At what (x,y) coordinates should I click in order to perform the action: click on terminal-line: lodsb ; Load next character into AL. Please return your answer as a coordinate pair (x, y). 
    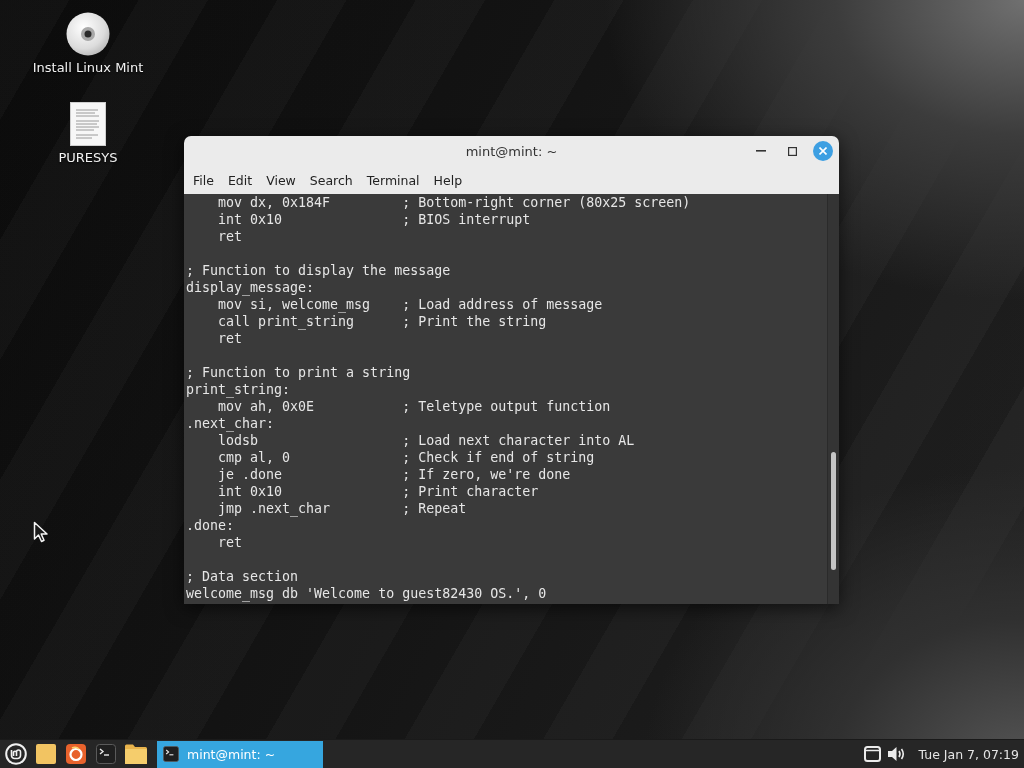
    Looking at the image, I should click on (426, 440).